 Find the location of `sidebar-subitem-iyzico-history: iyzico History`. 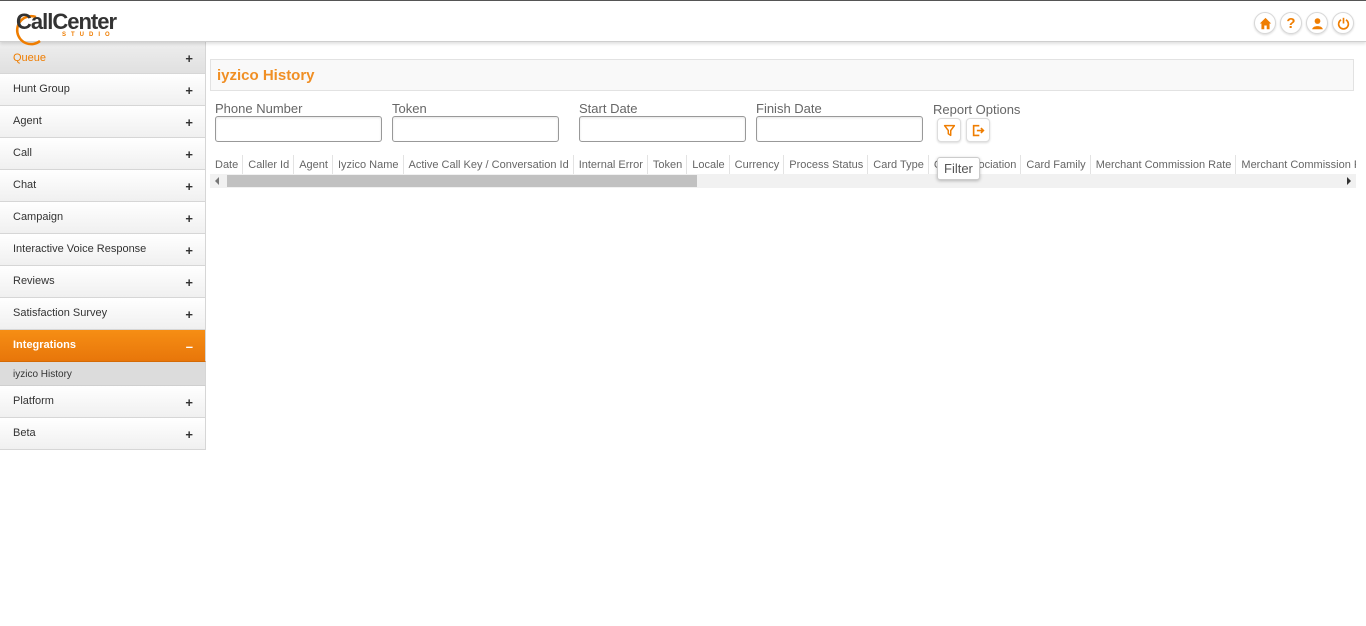

sidebar-subitem-iyzico-history: iyzico History is located at coordinates (103, 374).